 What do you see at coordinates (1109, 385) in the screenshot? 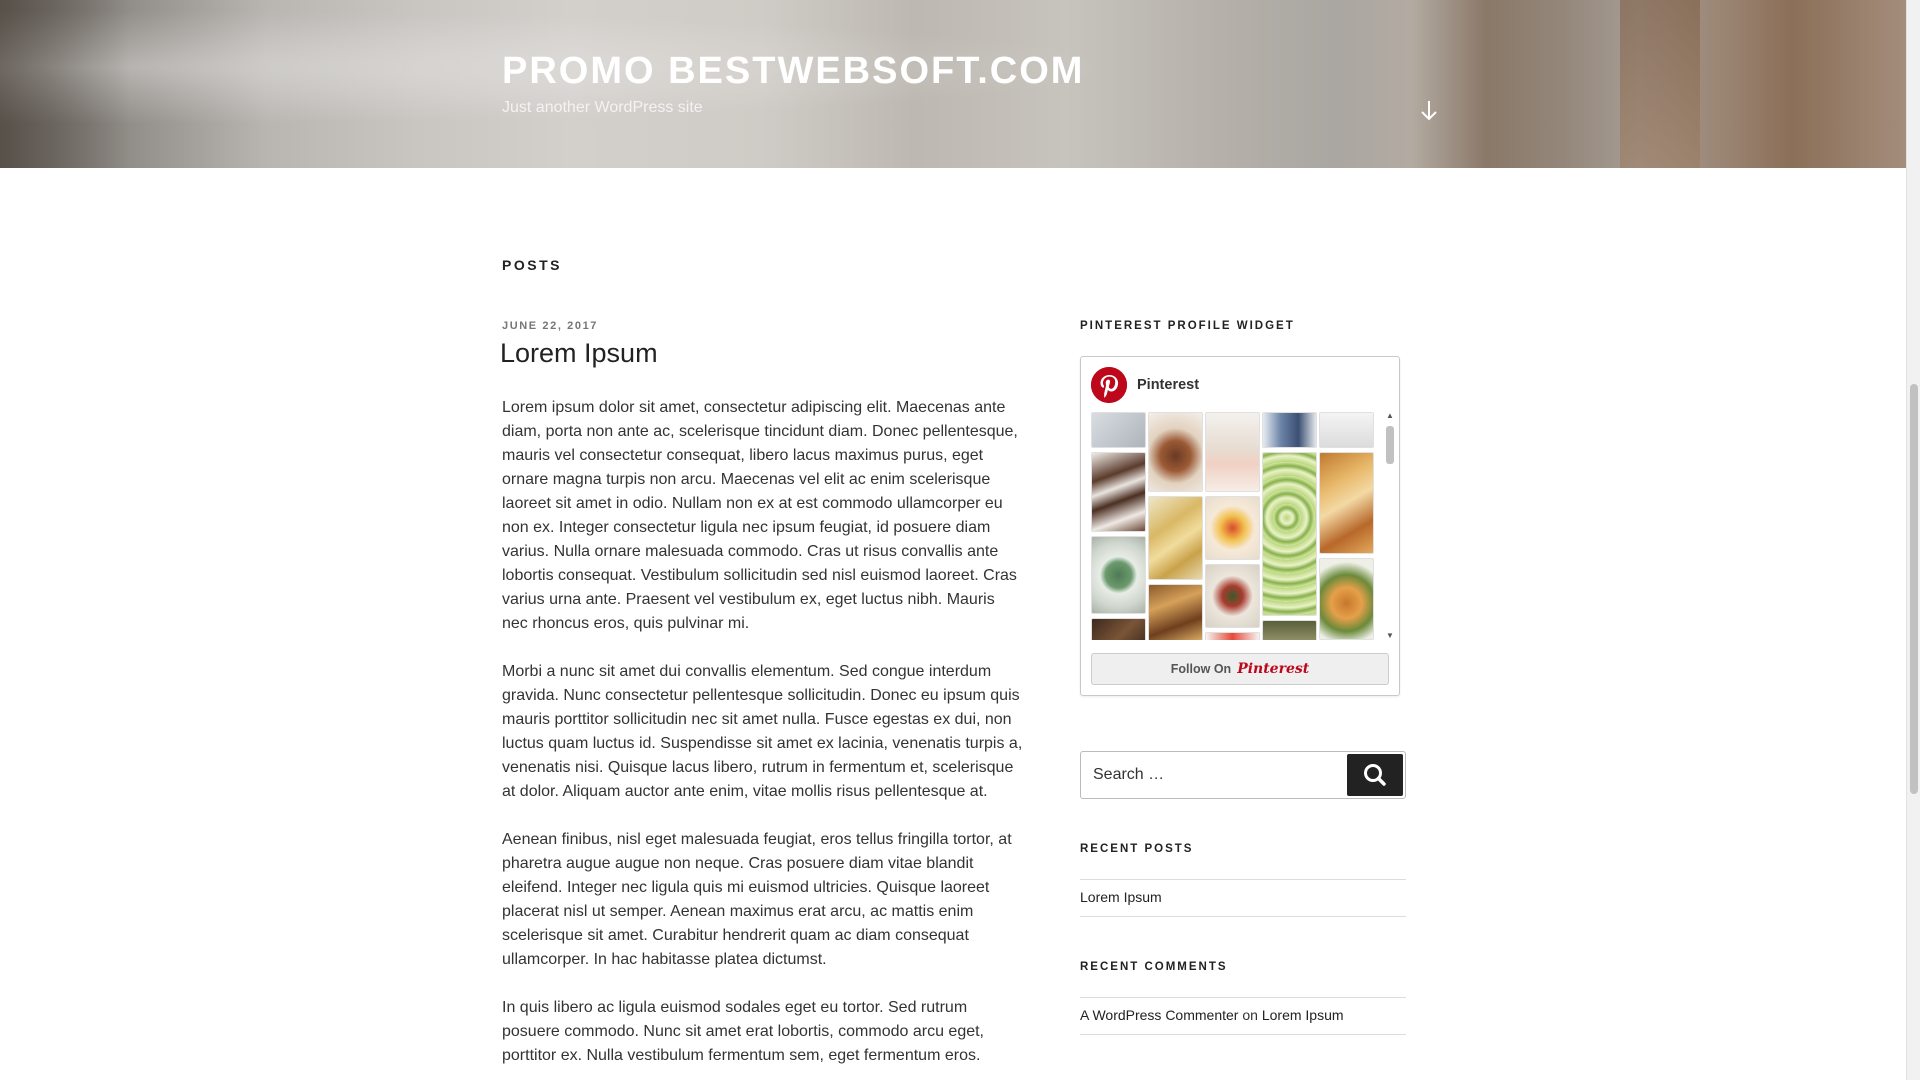
I see `pinterest-logo-icon` at bounding box center [1109, 385].